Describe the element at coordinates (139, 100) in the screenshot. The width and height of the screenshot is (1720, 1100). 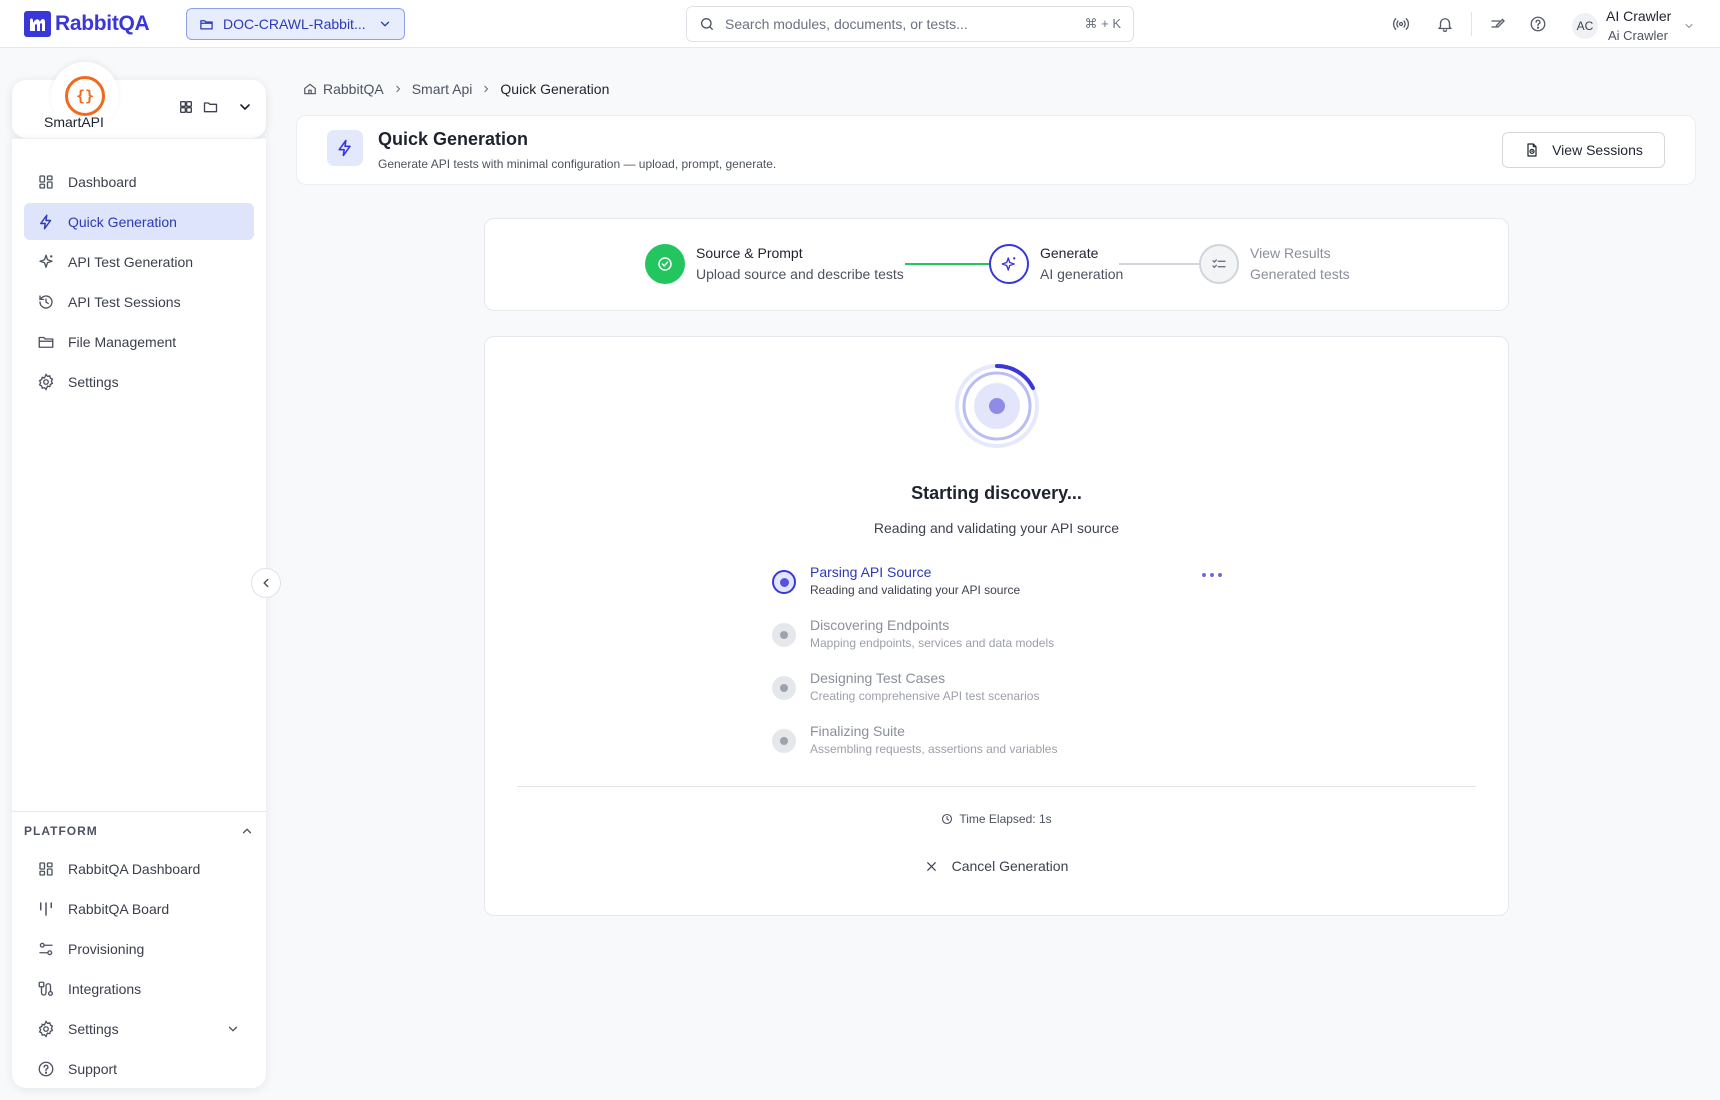
I see `module-switcher: {} SmartAPI` at that location.